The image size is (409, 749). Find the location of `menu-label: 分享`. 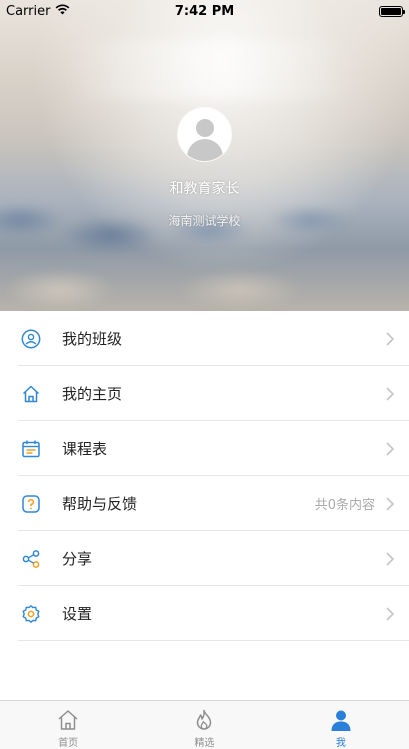

menu-label: 分享 is located at coordinates (77, 559).